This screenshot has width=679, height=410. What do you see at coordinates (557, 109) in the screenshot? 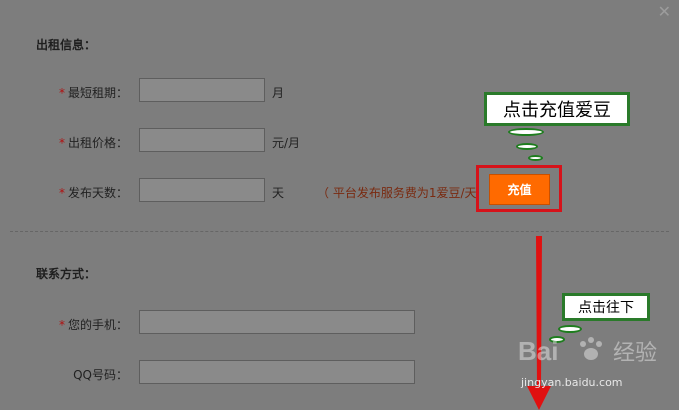
I see `recharge-hint-callout: 点击充值爱豆` at bounding box center [557, 109].